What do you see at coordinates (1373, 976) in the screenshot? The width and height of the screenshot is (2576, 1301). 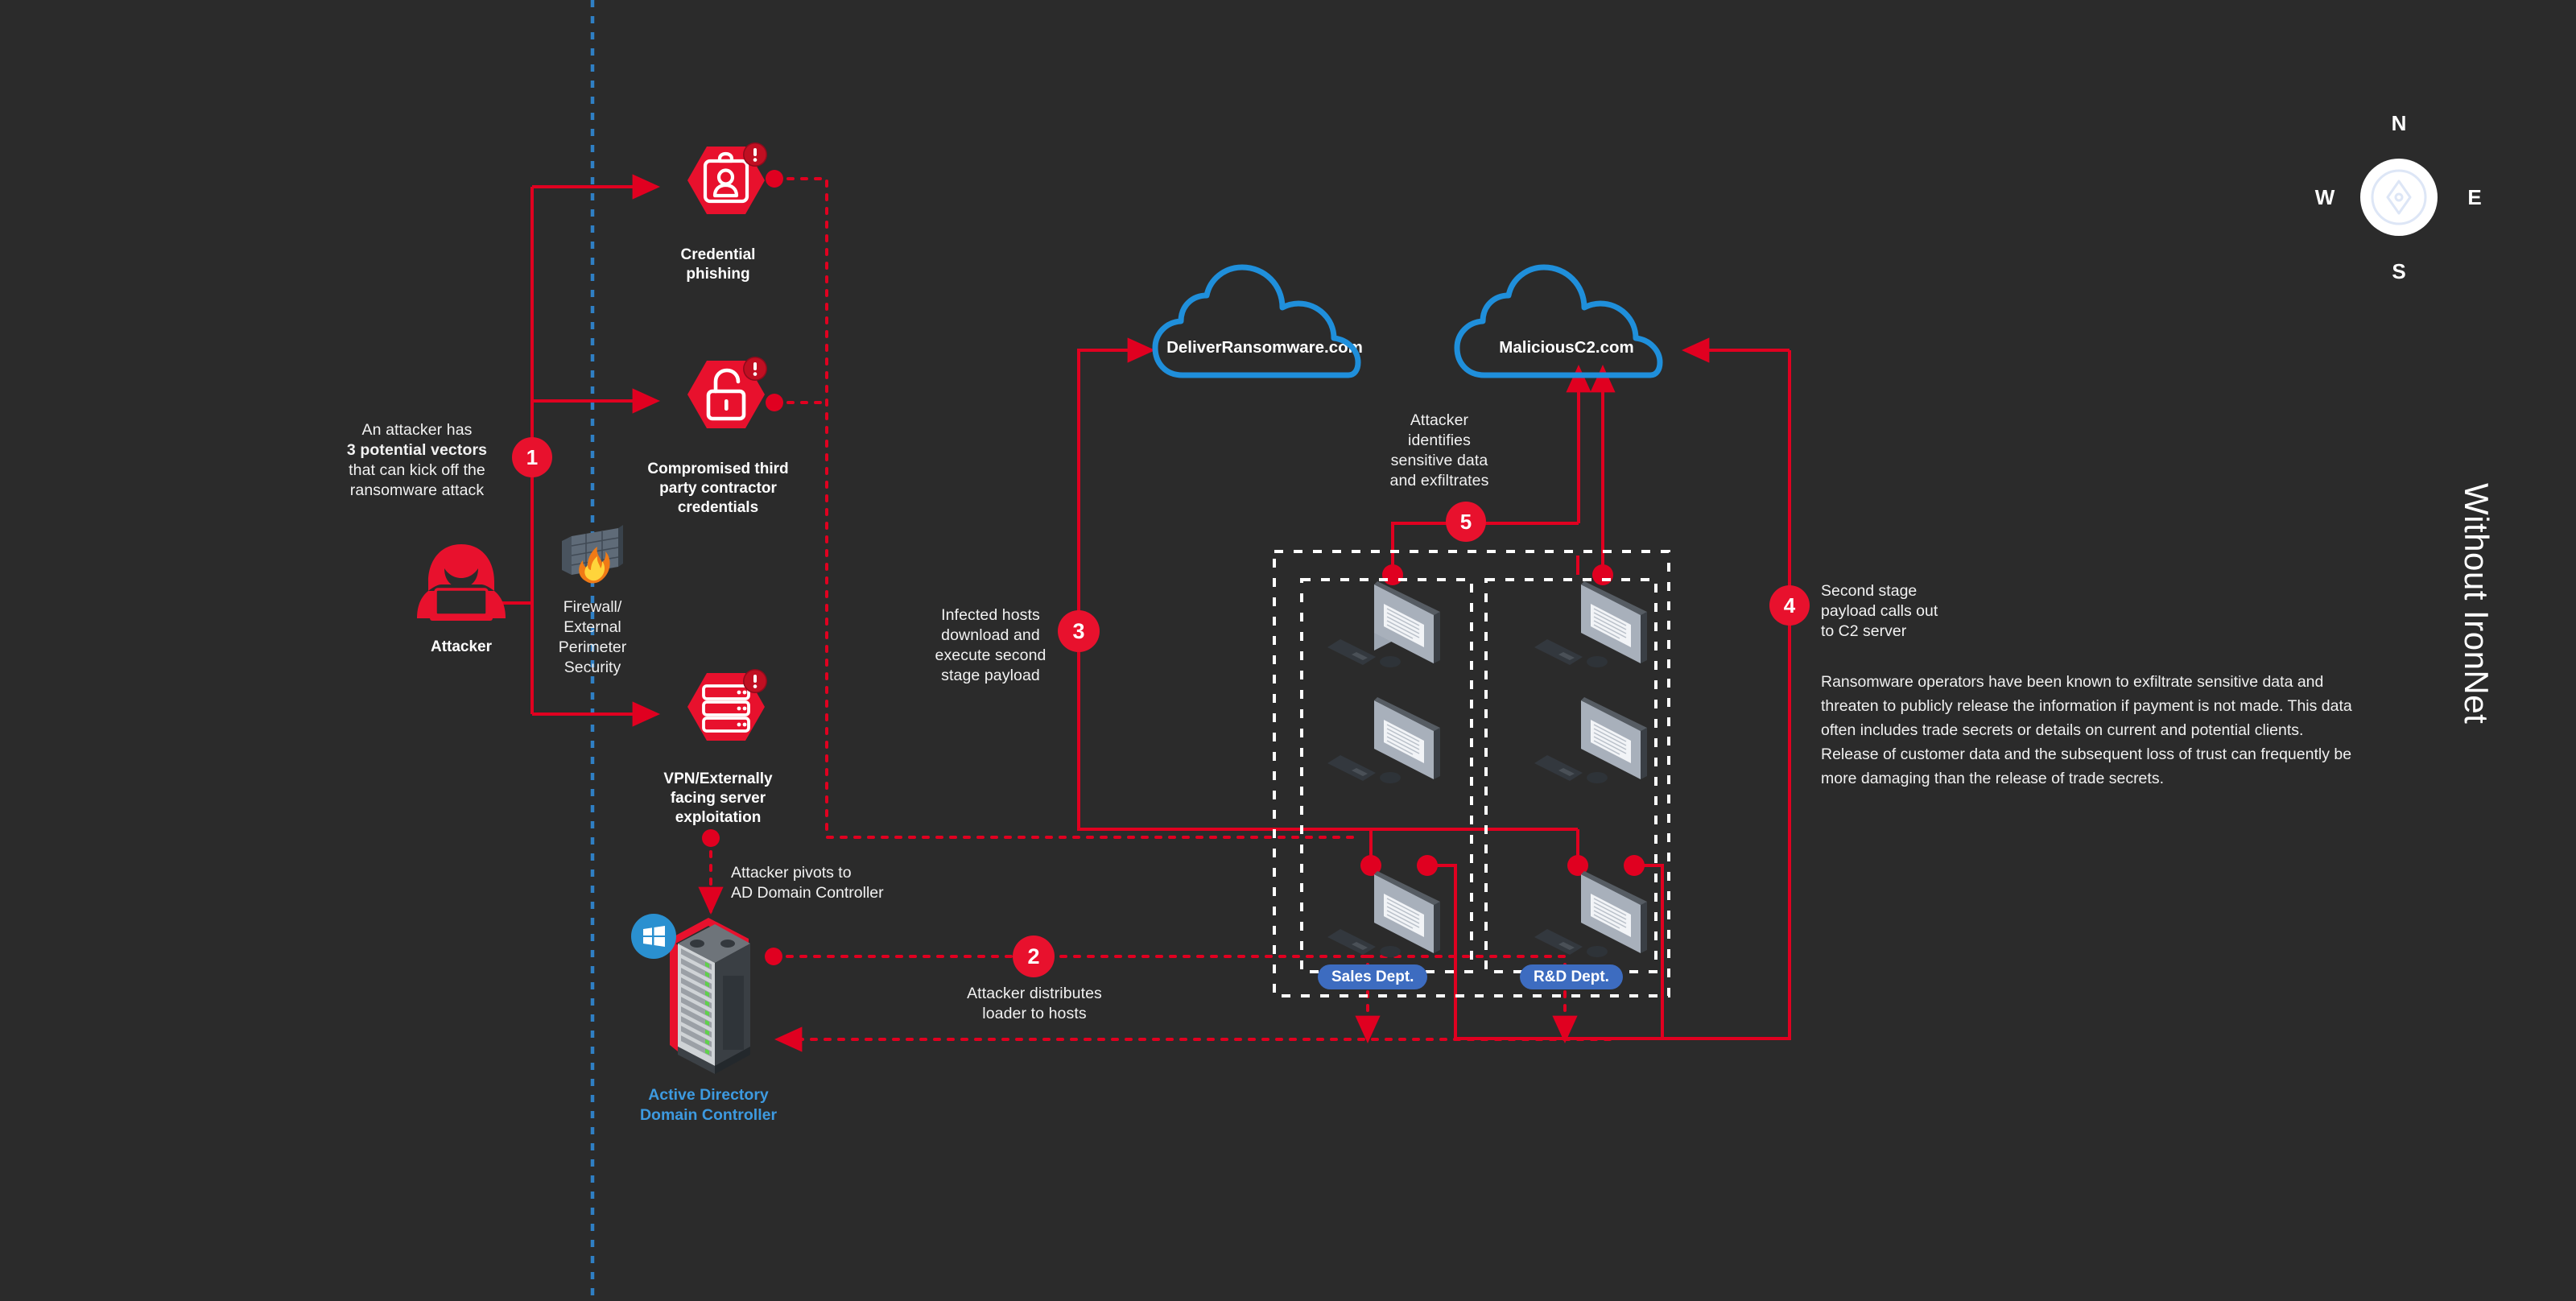 I see `department-badge-sales: Sales Dept.` at bounding box center [1373, 976].